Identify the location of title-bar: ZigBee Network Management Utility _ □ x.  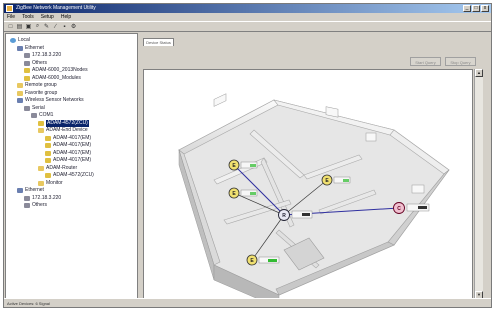
(247, 8).